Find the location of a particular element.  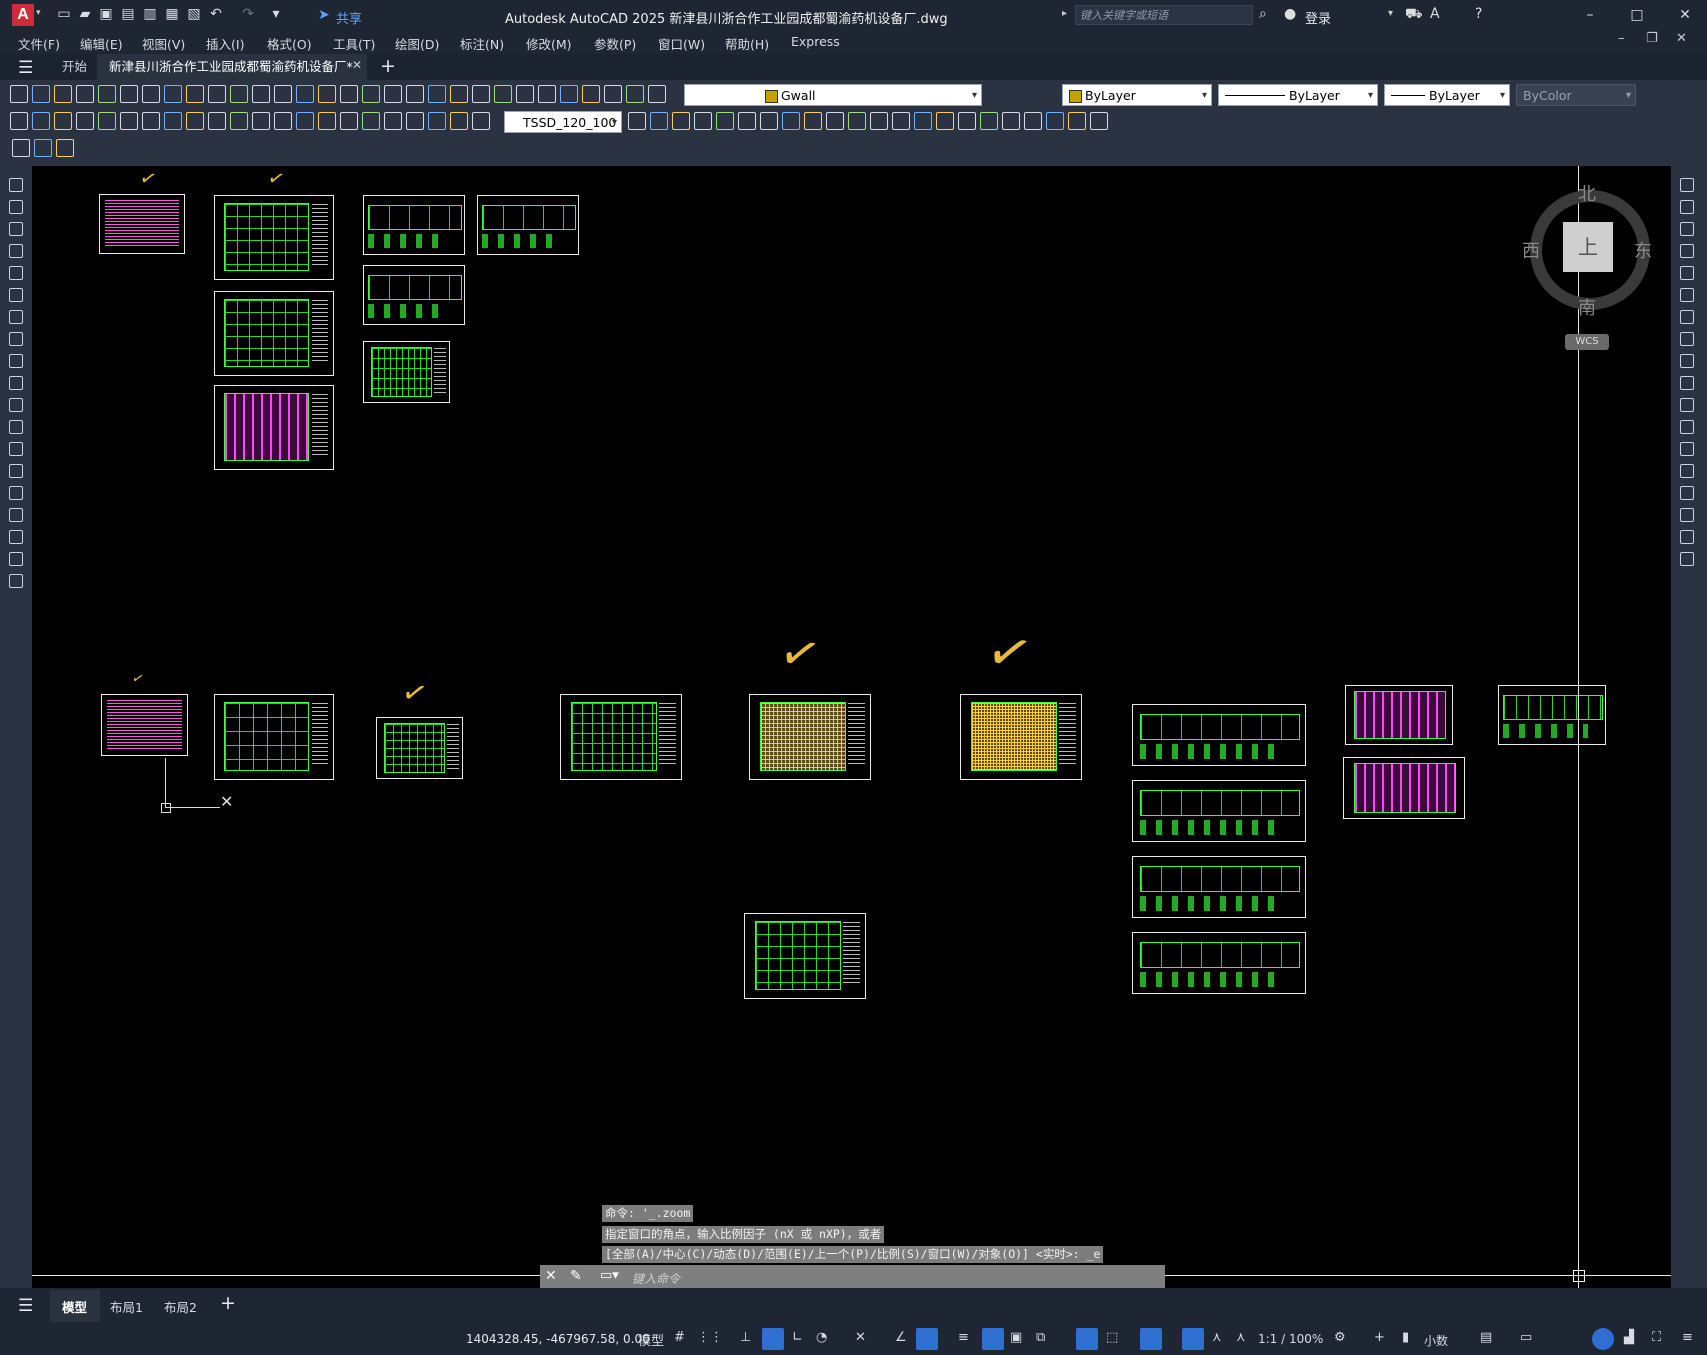

object-snap-tracking-icon: ∠ is located at coordinates (901, 1337).